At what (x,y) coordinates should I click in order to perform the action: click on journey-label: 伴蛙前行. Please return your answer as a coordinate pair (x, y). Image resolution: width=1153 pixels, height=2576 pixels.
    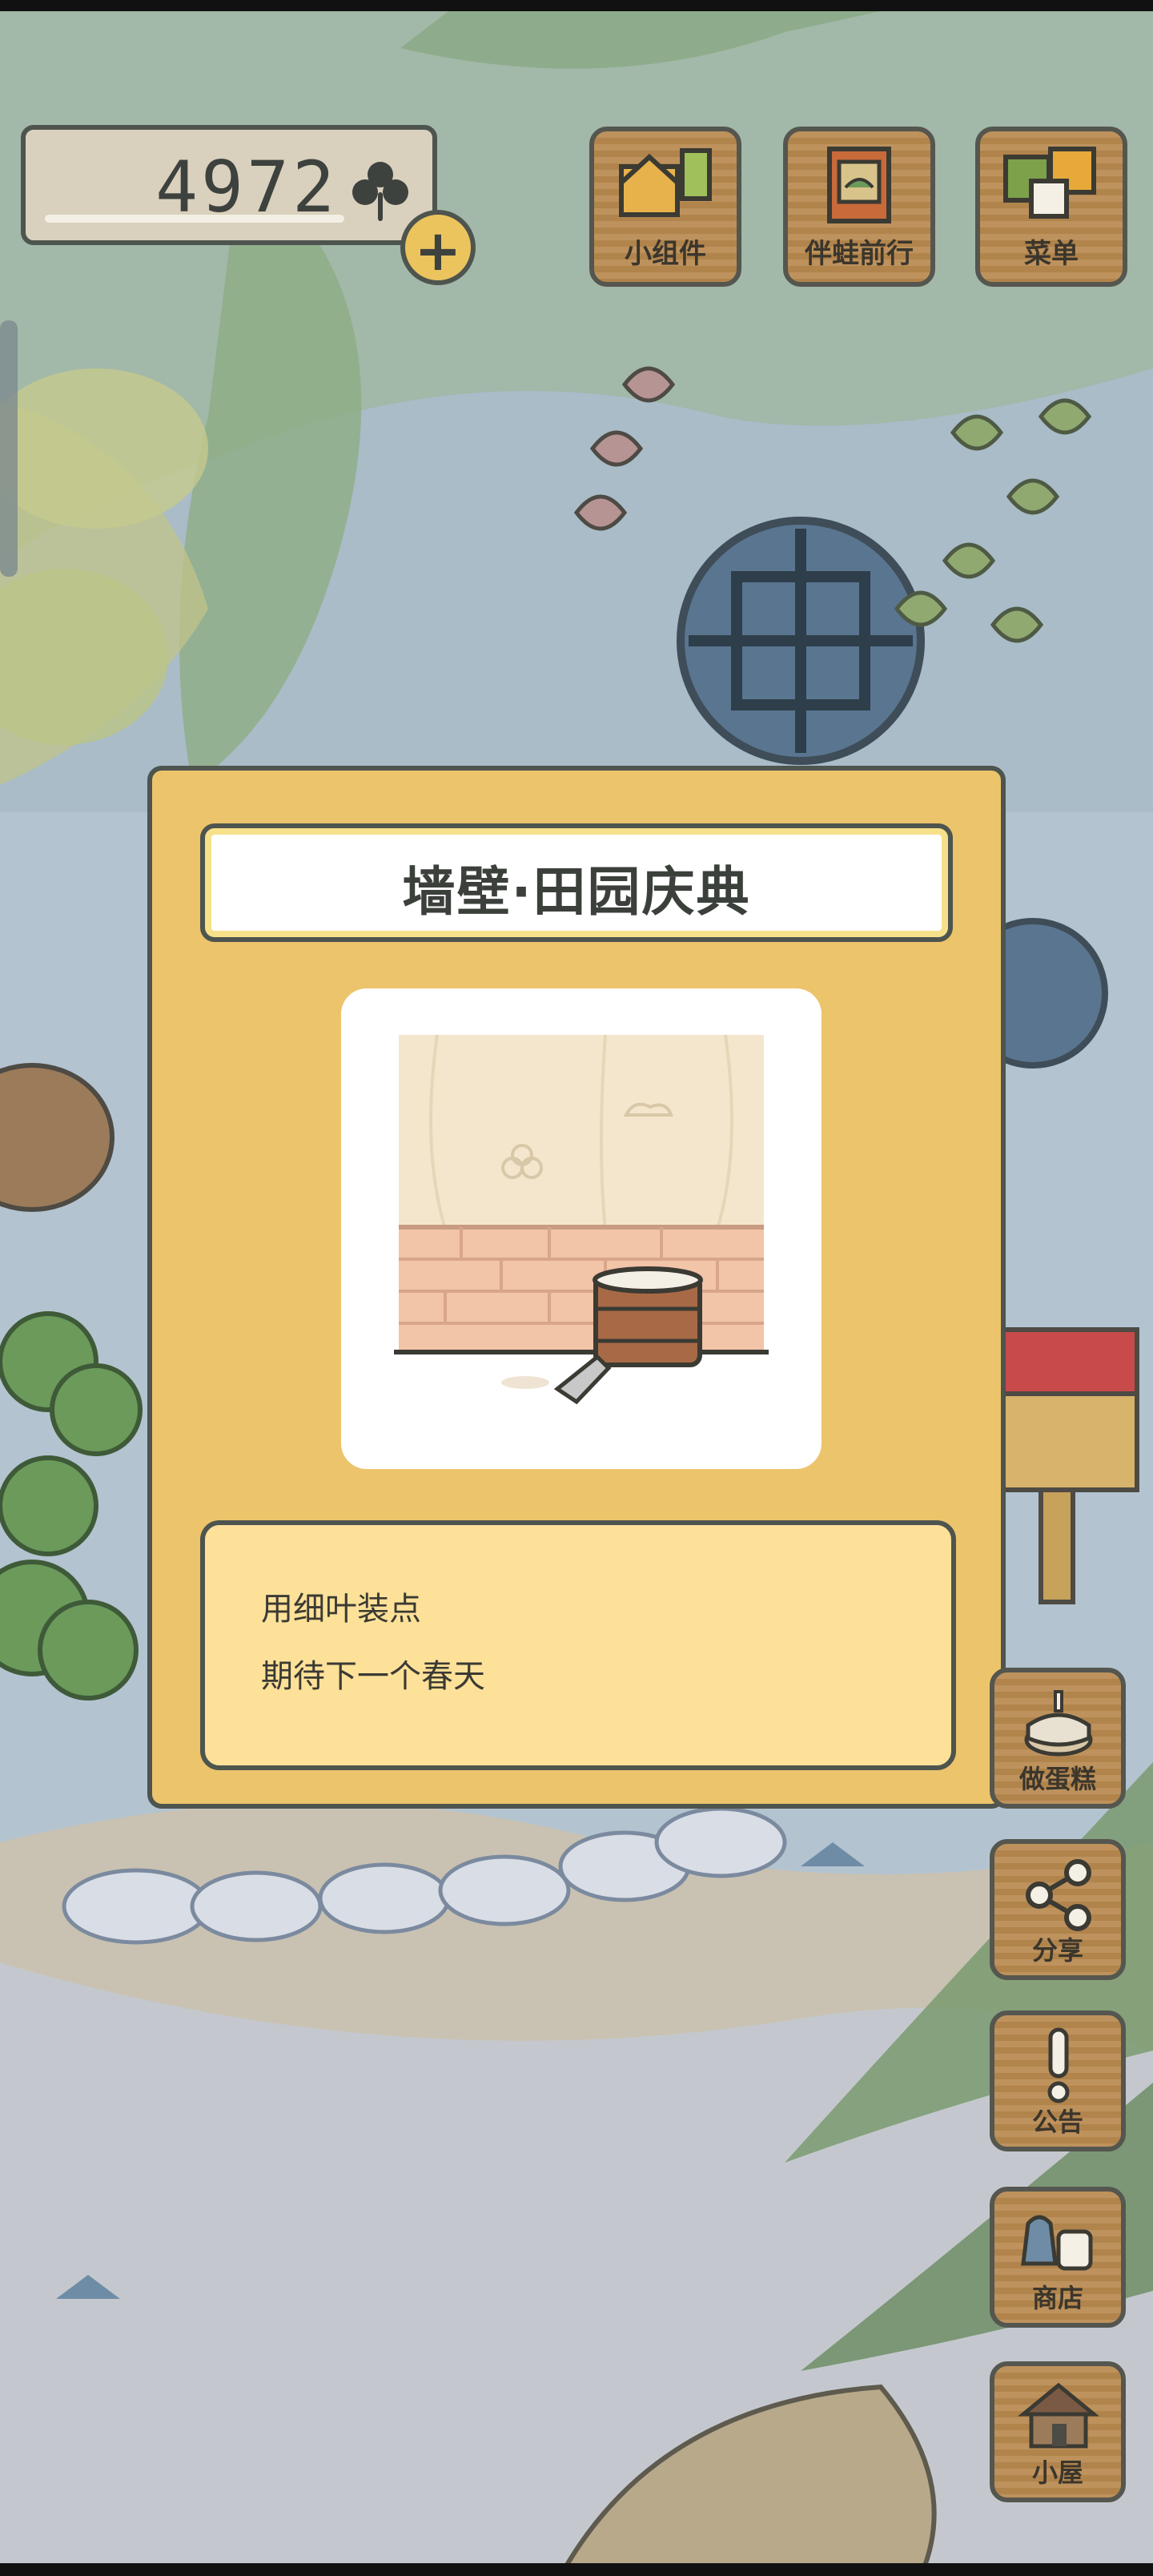
    Looking at the image, I should click on (860, 254).